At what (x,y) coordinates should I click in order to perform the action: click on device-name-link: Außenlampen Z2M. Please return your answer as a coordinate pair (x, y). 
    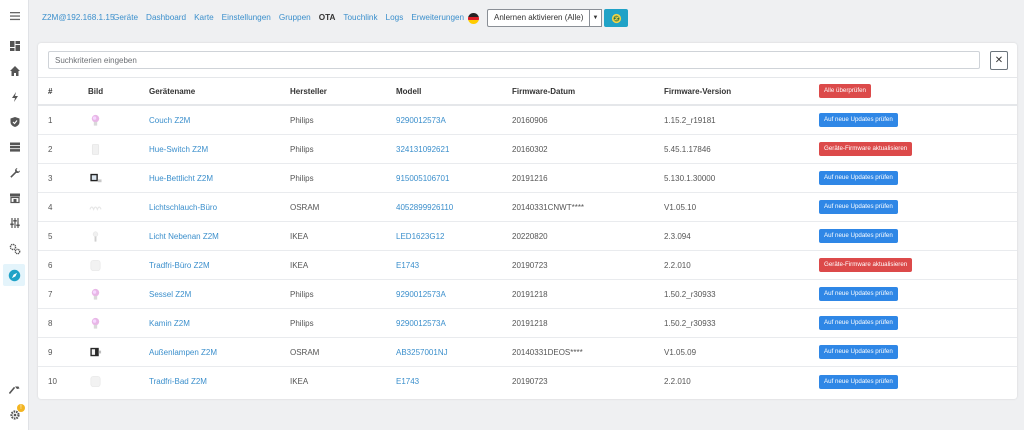
    Looking at the image, I should click on (183, 352).